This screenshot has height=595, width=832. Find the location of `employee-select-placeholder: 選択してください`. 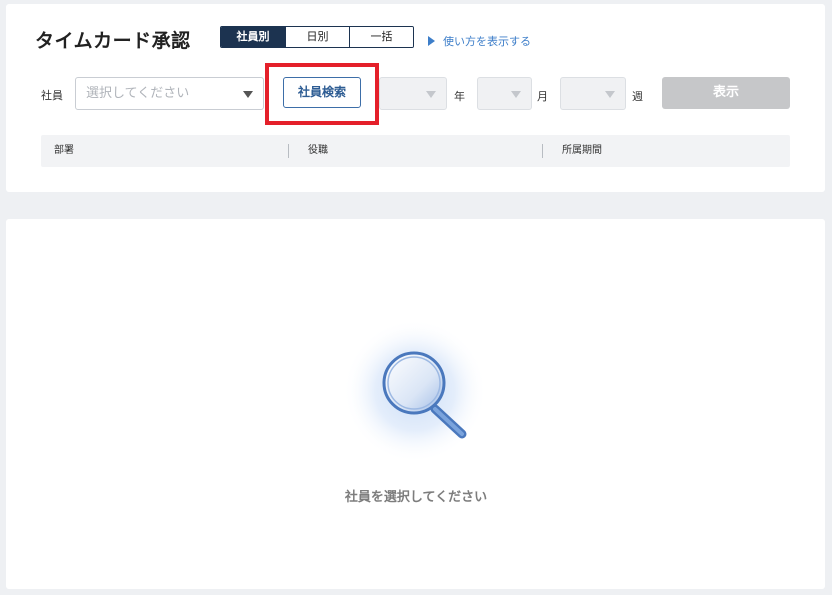

employee-select-placeholder: 選択してください is located at coordinates (138, 93).